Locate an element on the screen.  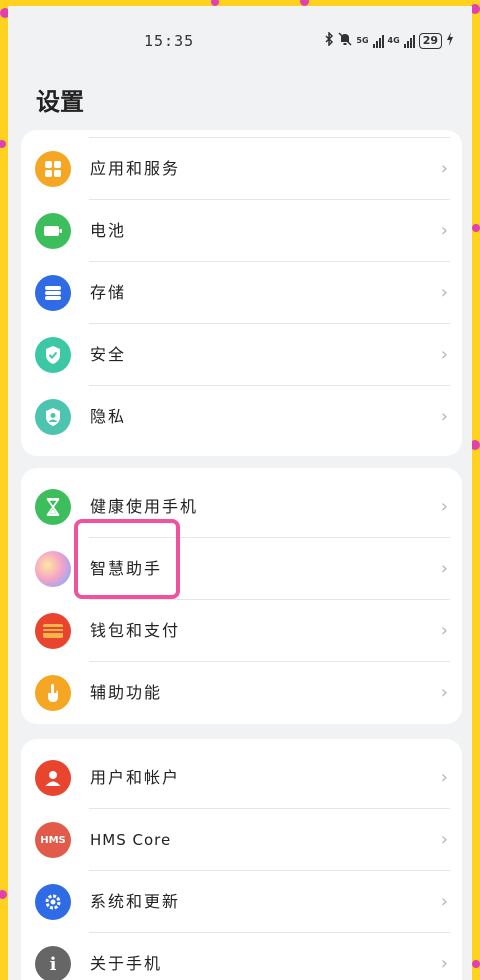
assistant-orb-icon is located at coordinates (53, 569).